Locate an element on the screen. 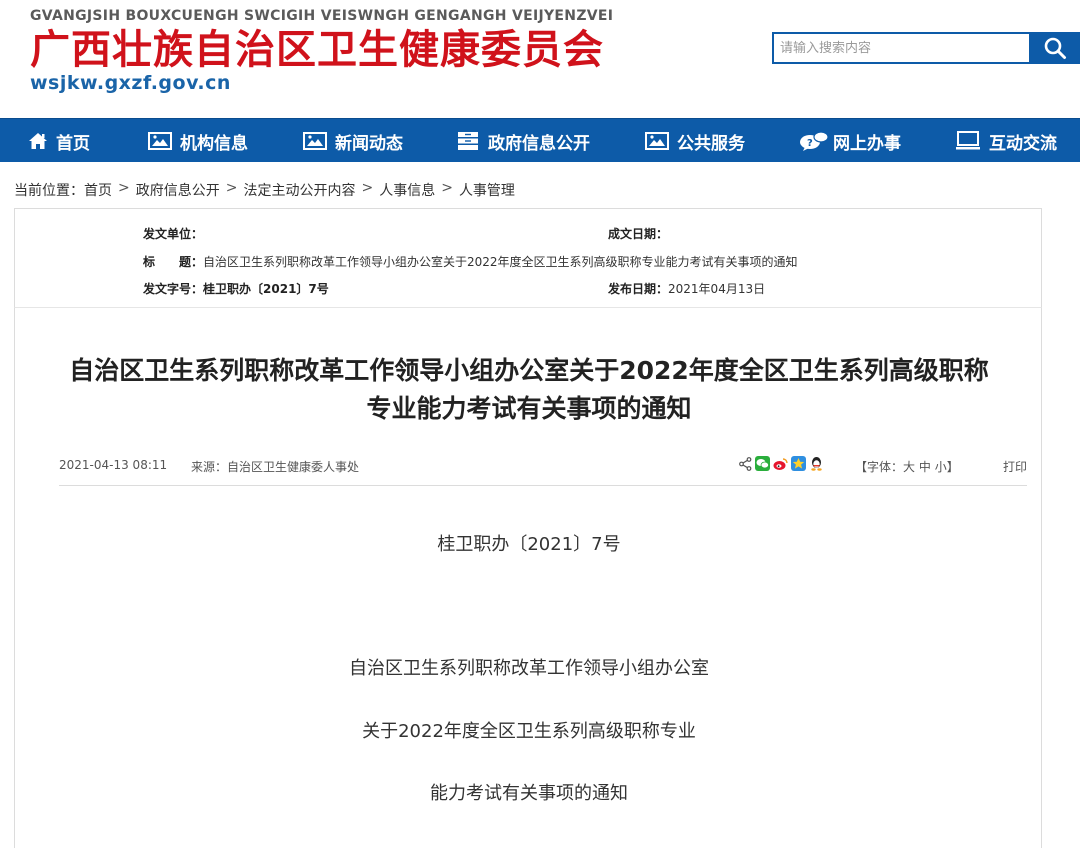 The height and width of the screenshot is (848, 1080). breadcrumb-item-gov-info: 政府信息公开 is located at coordinates (178, 190).